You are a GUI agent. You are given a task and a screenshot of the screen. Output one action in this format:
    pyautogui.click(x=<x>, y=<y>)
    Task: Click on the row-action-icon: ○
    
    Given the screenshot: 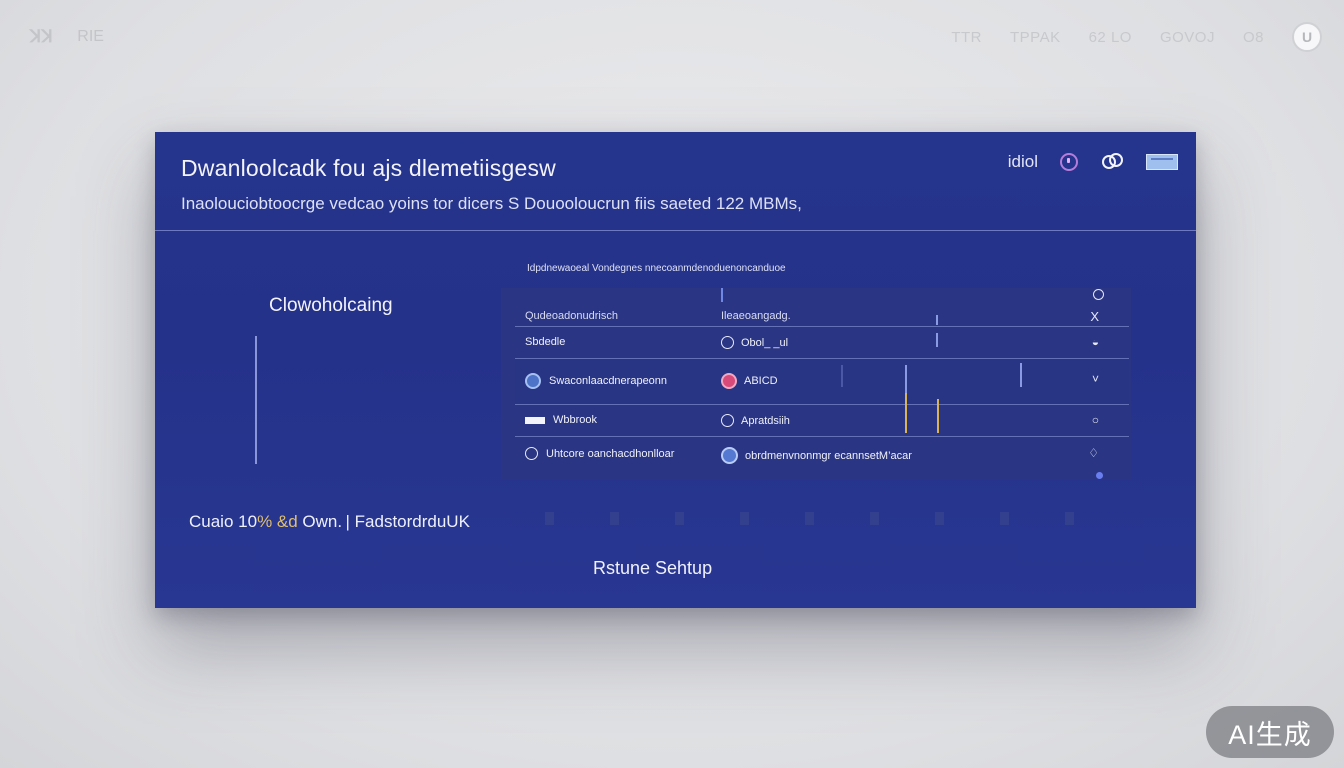 What is the action you would take?
    pyautogui.click(x=1095, y=420)
    